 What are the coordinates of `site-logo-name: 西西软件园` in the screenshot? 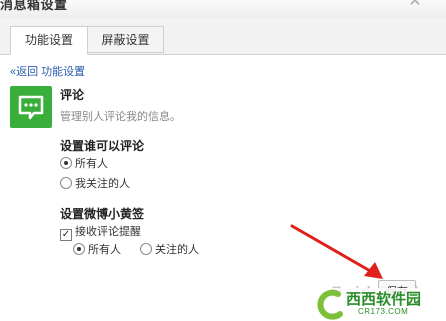 It's located at (384, 299).